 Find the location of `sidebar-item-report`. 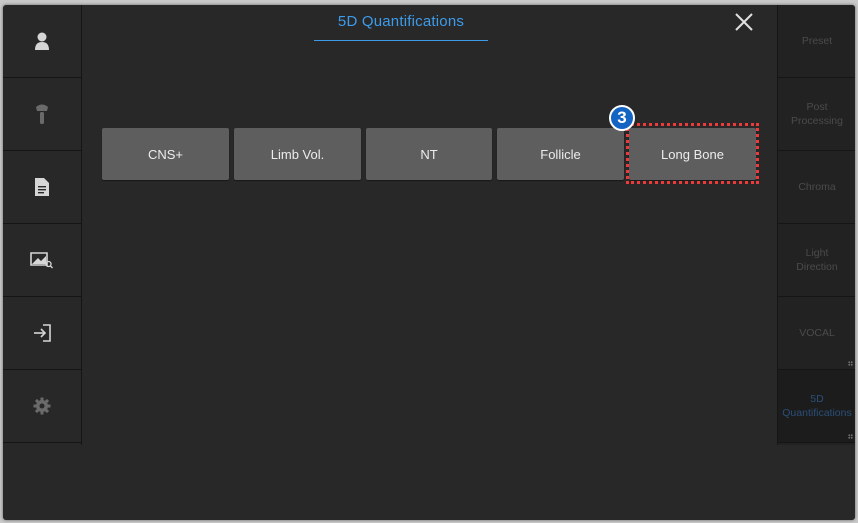

sidebar-item-report is located at coordinates (42, 187).